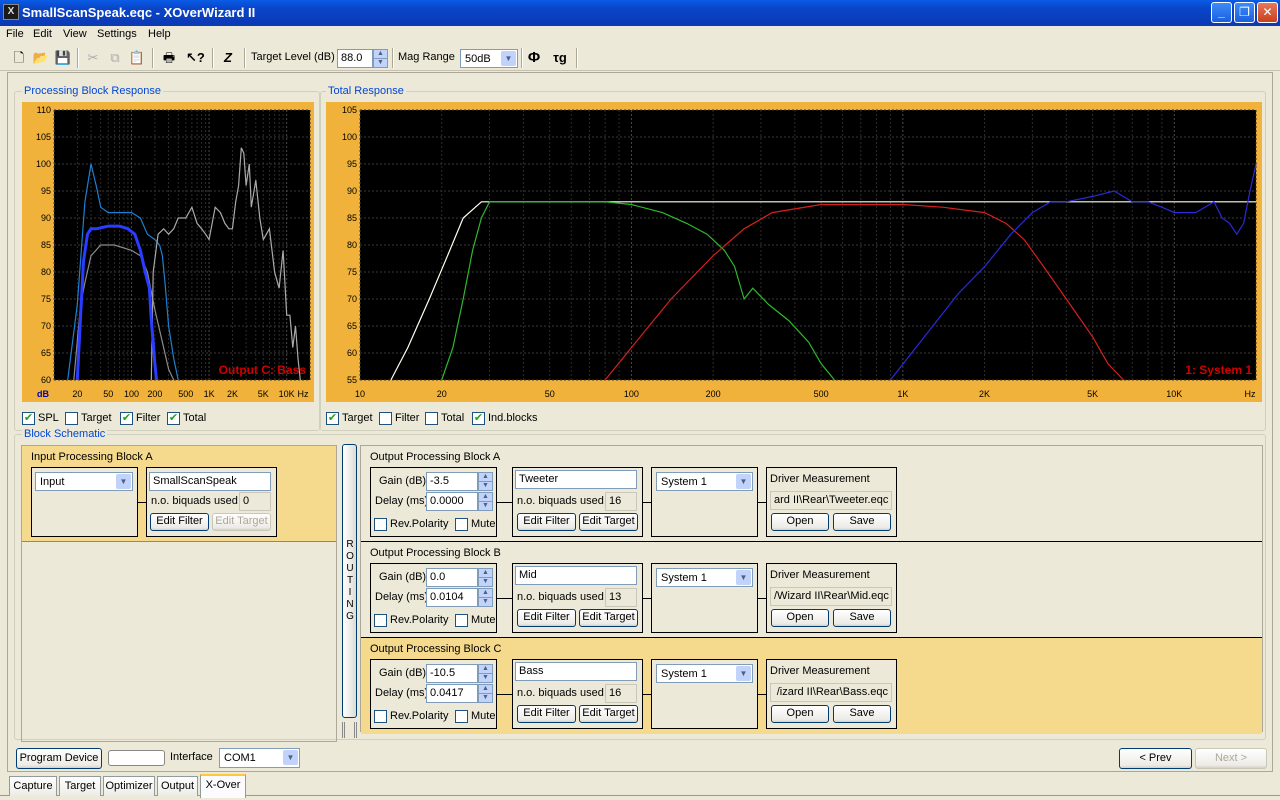 This screenshot has width=1280, height=800. I want to click on gain-input: -10.5, so click(452, 673).